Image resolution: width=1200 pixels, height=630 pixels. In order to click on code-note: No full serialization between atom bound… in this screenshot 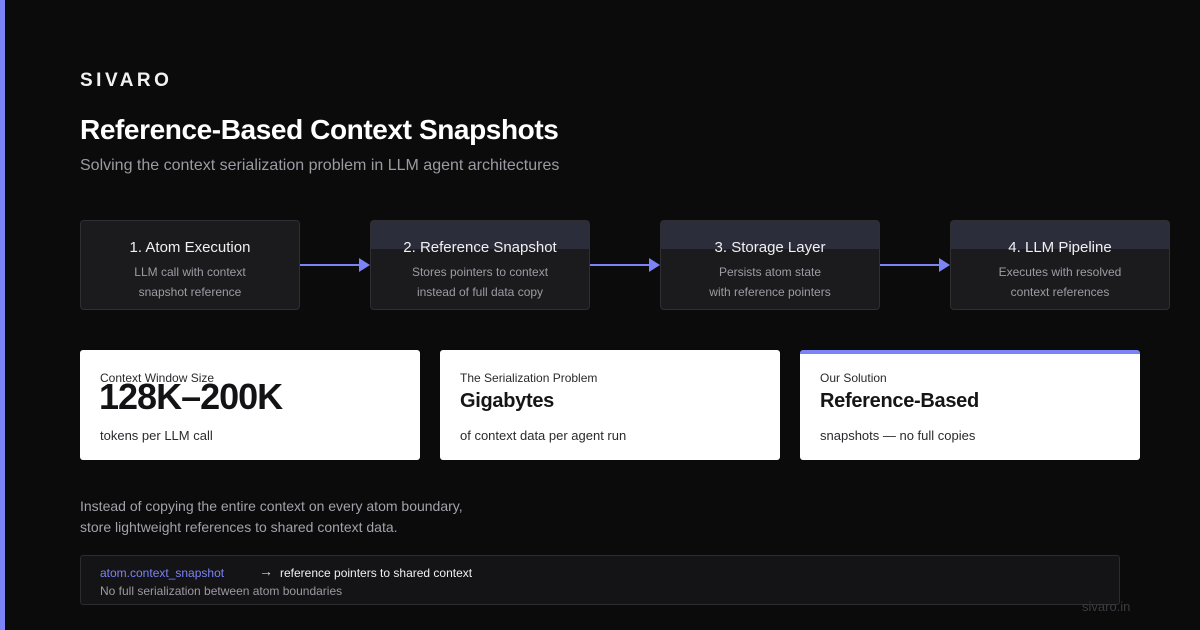, I will do `click(221, 591)`.